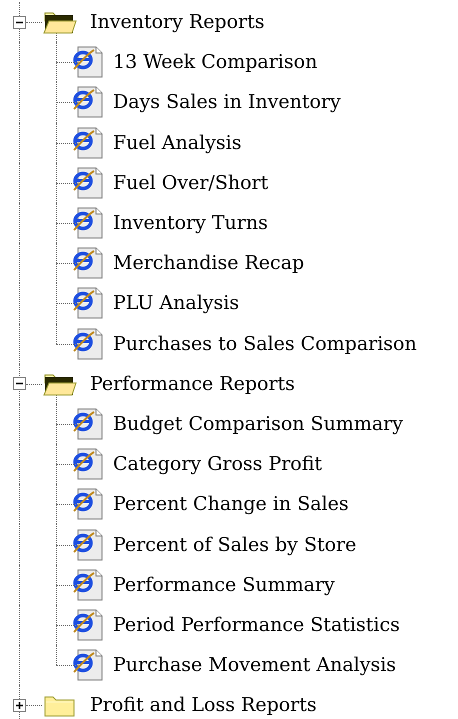 This screenshot has height=719, width=458. I want to click on folder-label: Performance Reports, so click(192, 383).